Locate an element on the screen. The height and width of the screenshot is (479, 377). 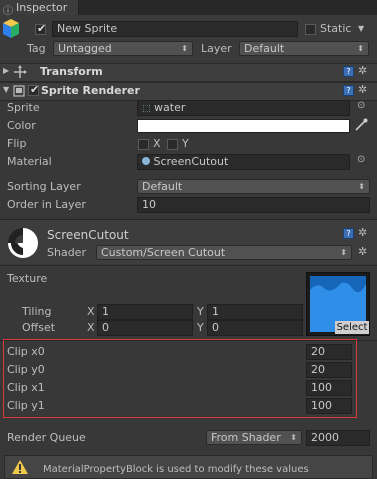
clip-x0-field: 20 is located at coordinates (329, 352).